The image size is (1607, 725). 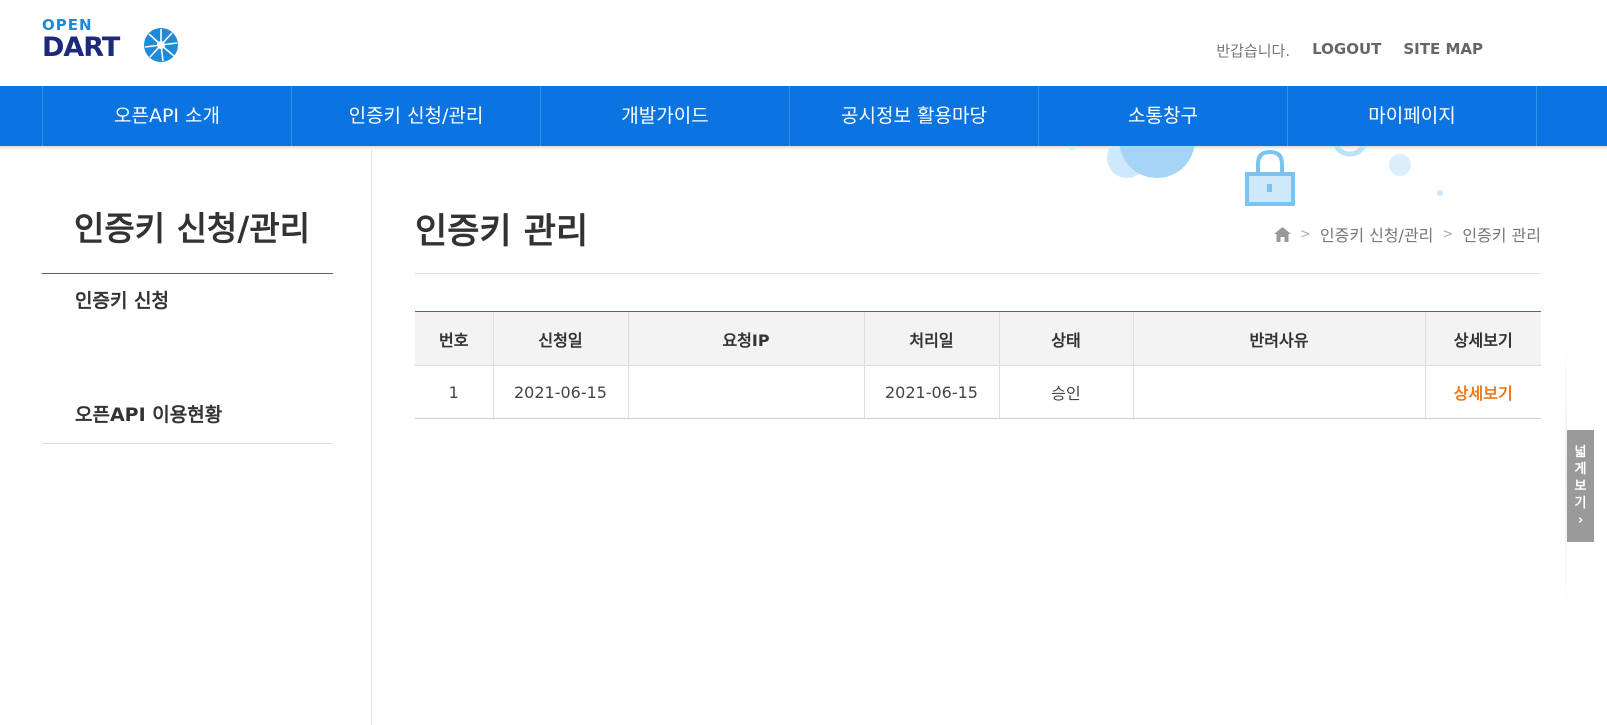 I want to click on col-header-detail: 상세보기, so click(x=1482, y=338).